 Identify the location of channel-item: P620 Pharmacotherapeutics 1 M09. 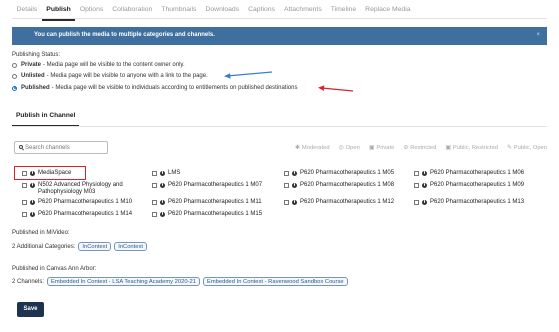
(469, 185).